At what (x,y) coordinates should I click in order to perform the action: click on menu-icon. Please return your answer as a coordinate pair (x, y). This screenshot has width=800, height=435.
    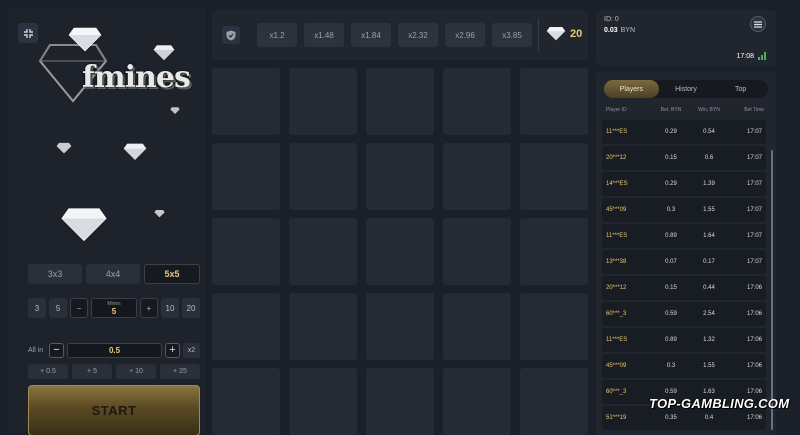
    Looking at the image, I should click on (758, 24).